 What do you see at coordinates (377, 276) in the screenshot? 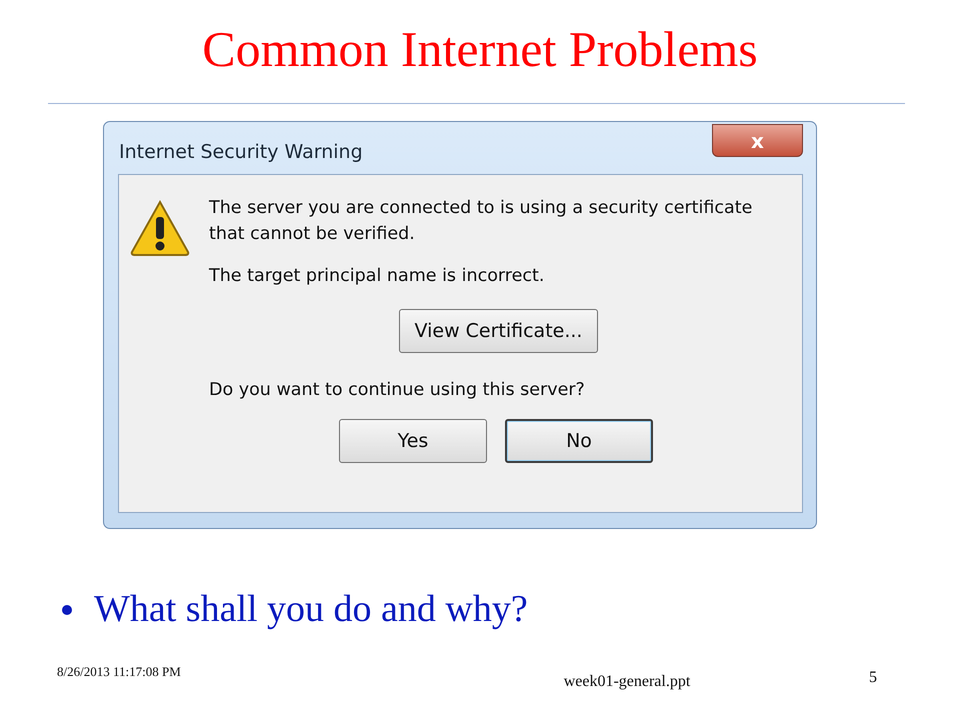
I see `detail-text: The target principal name is incorrect.` at bounding box center [377, 276].